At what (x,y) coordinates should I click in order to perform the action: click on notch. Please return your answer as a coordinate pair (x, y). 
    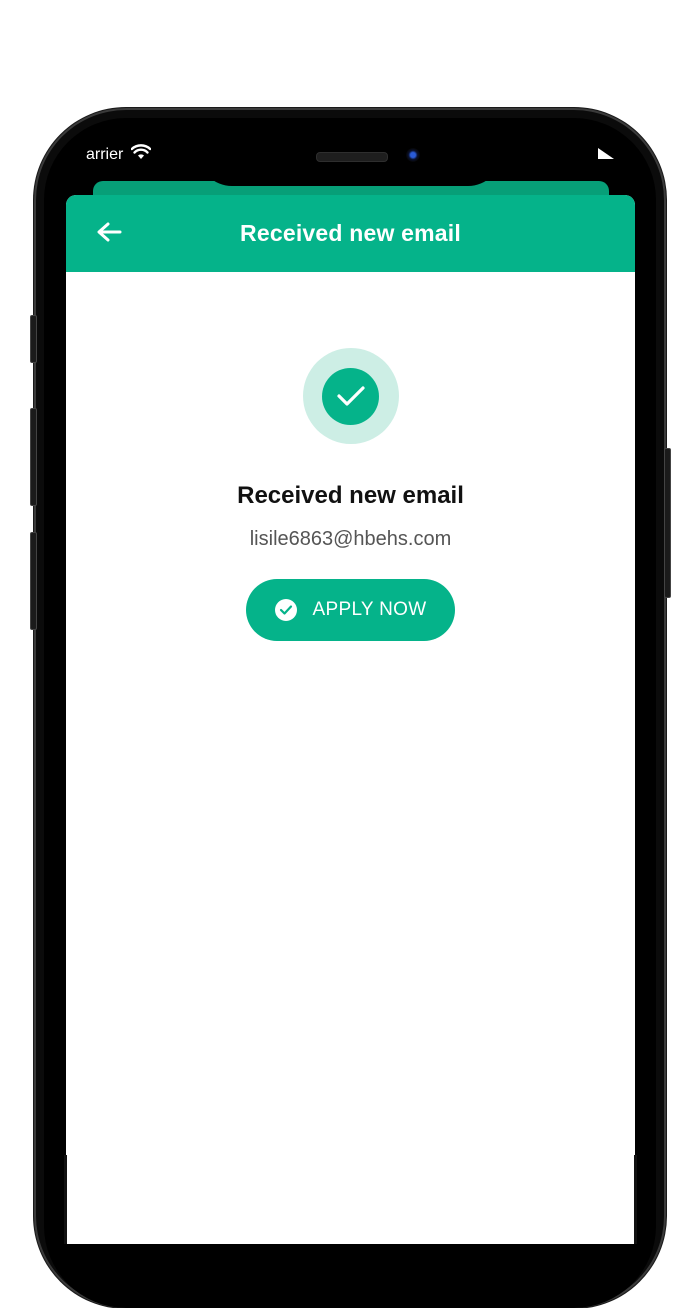
    Looking at the image, I should click on (350, 152).